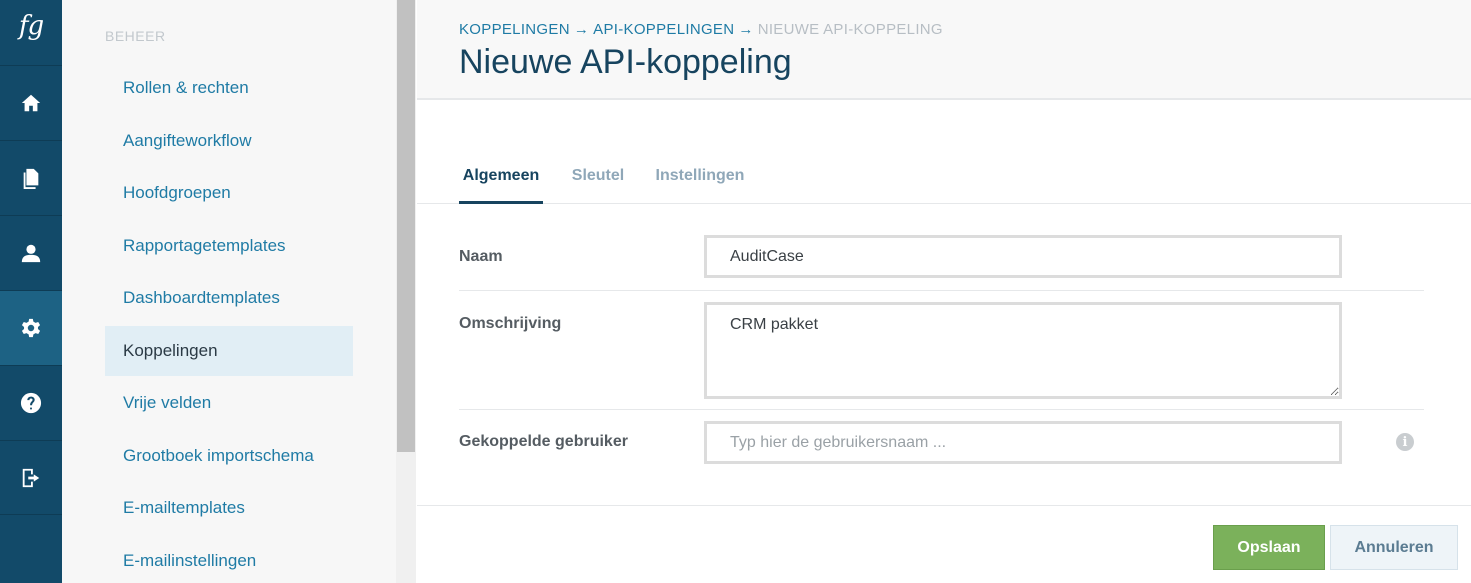 The height and width of the screenshot is (583, 1471). What do you see at coordinates (1394, 547) in the screenshot?
I see `cancel-button: Annuleren` at bounding box center [1394, 547].